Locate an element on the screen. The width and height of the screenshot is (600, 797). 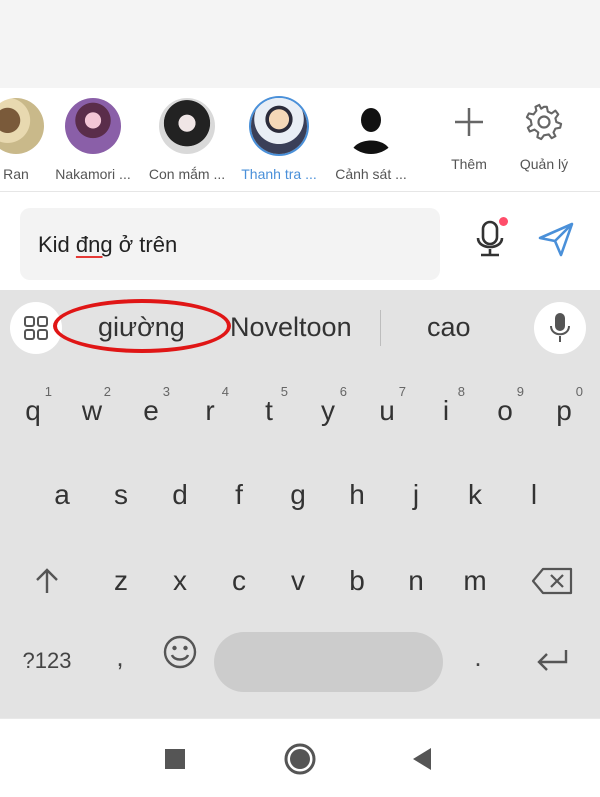
smiley-icon is located at coordinates (180, 652).